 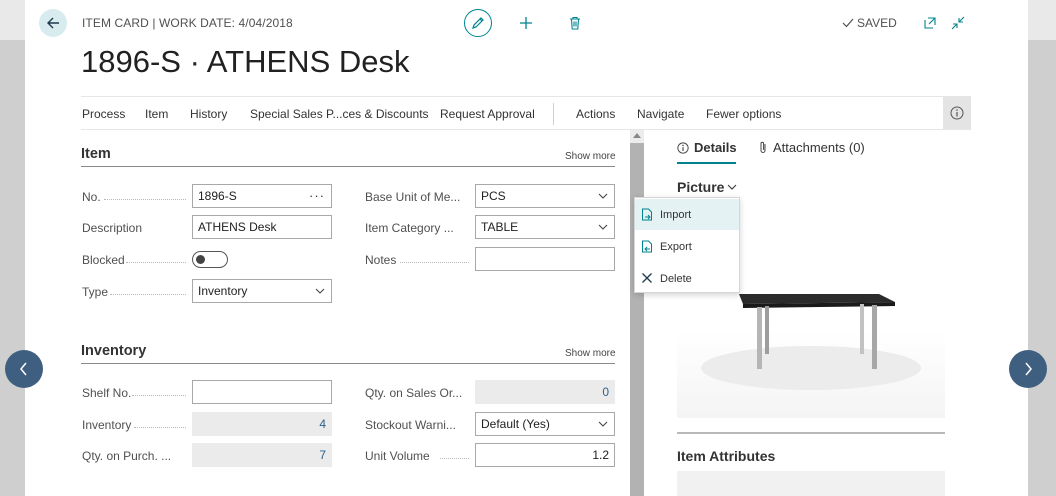 What do you see at coordinates (262, 196) in the screenshot?
I see `no-field: 1896-S ···` at bounding box center [262, 196].